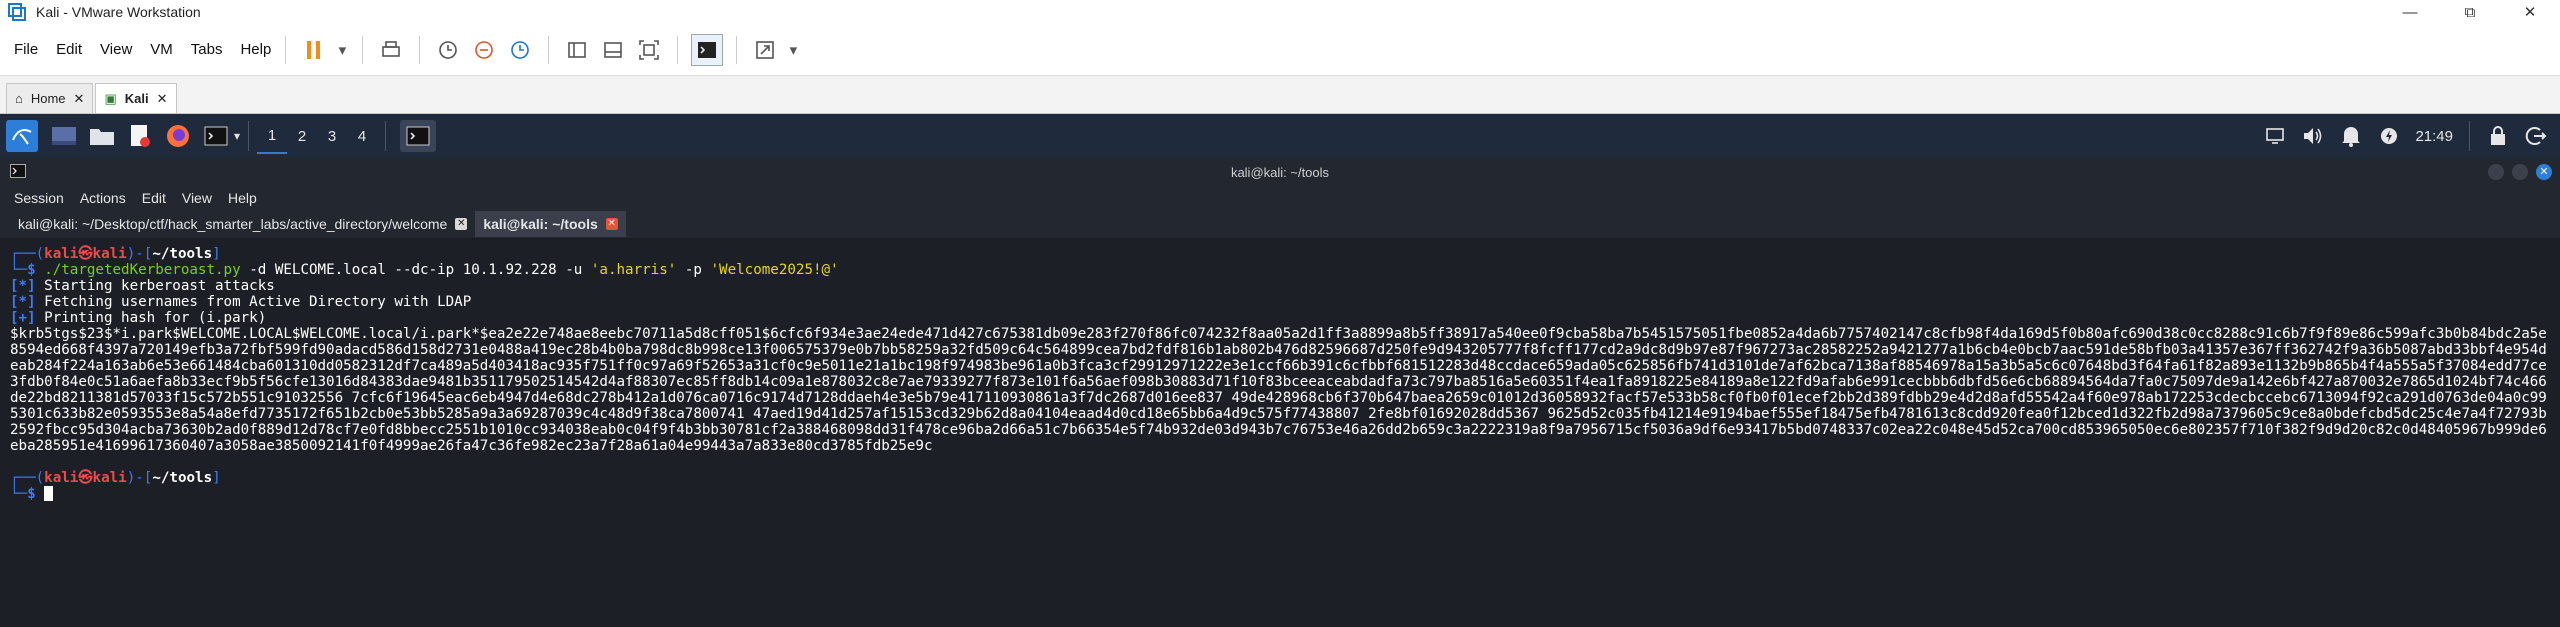 This screenshot has height=627, width=2560. What do you see at coordinates (693, 270) in the screenshot?
I see `command-pass-flag: -p` at bounding box center [693, 270].